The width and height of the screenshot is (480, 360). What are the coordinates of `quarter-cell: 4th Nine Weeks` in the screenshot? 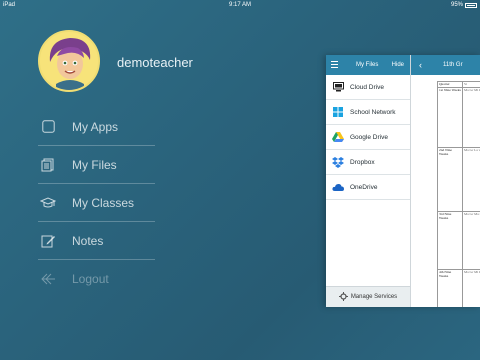 It's located at (450, 288).